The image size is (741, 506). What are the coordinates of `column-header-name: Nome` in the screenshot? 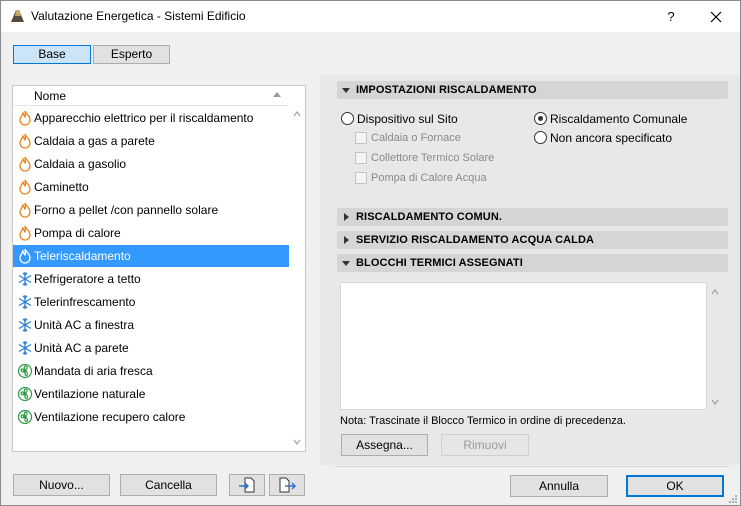 It's located at (50, 96).